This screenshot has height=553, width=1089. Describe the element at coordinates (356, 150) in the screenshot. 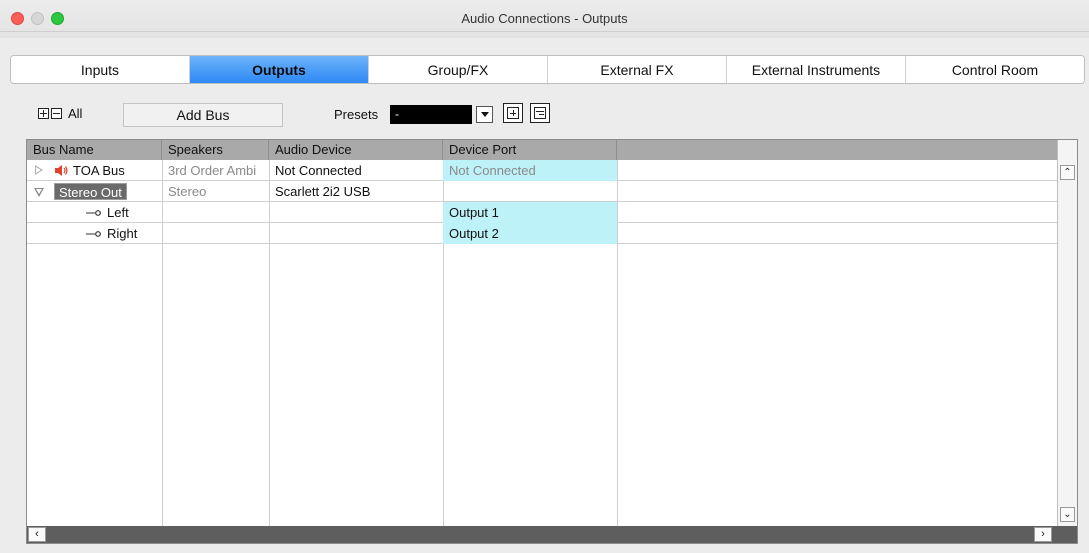

I see `column-header-audio-device: Audio Device` at that location.